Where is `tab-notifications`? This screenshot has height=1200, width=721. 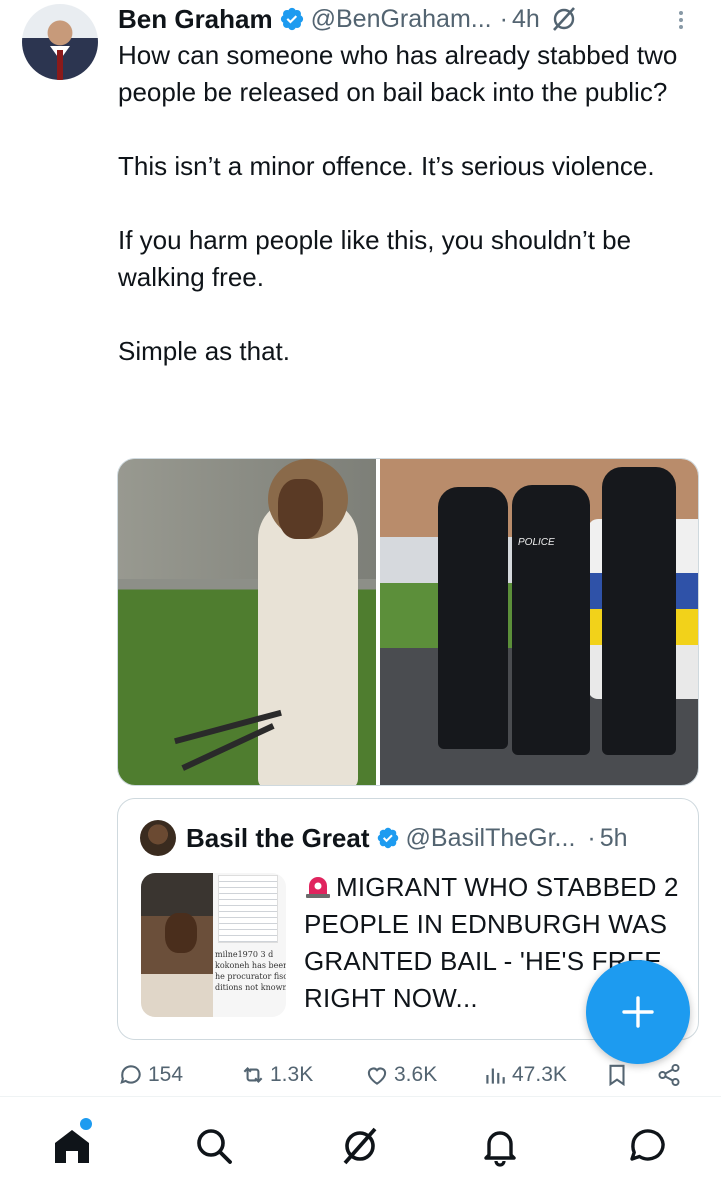 tab-notifications is located at coordinates (500, 1146).